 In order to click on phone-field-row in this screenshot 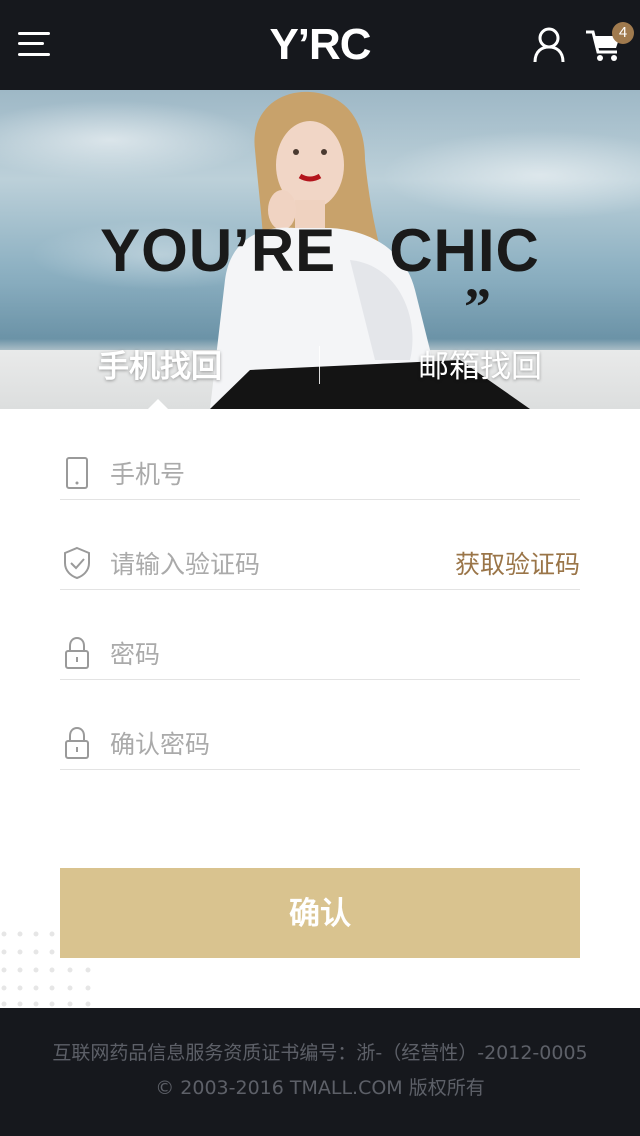, I will do `click(320, 454)`.